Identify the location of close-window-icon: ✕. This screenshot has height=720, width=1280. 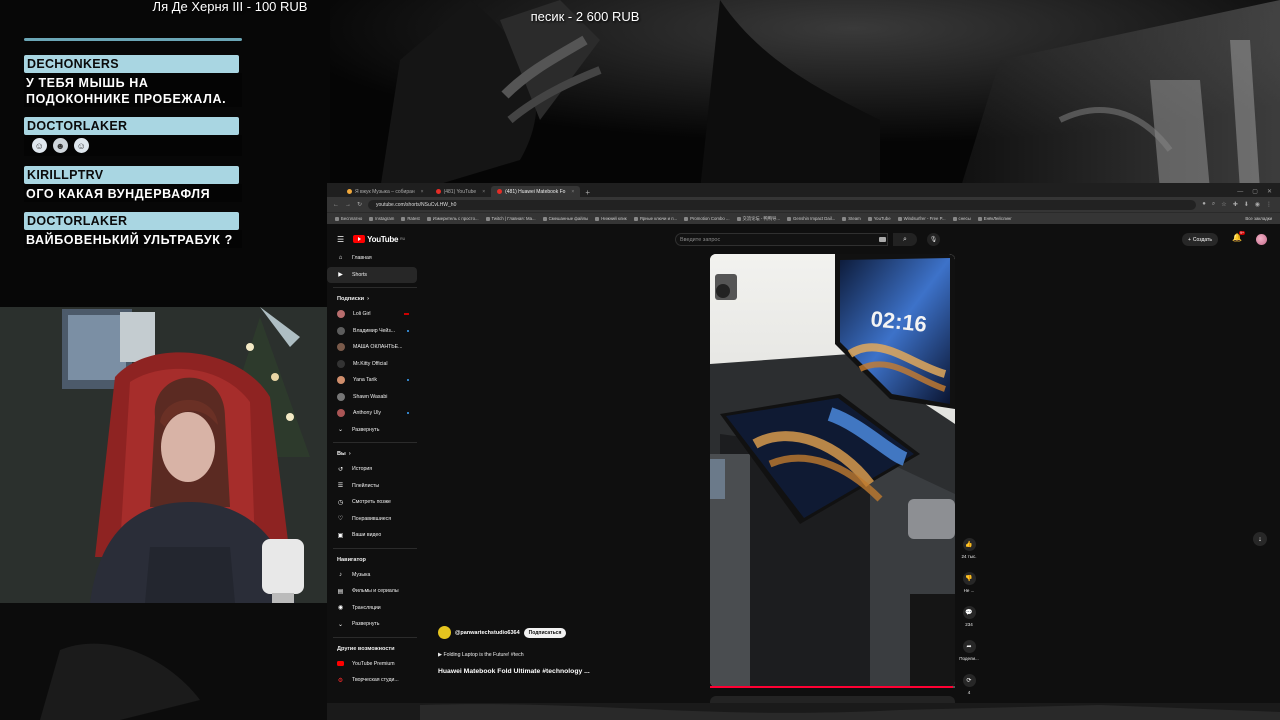
(1269, 191).